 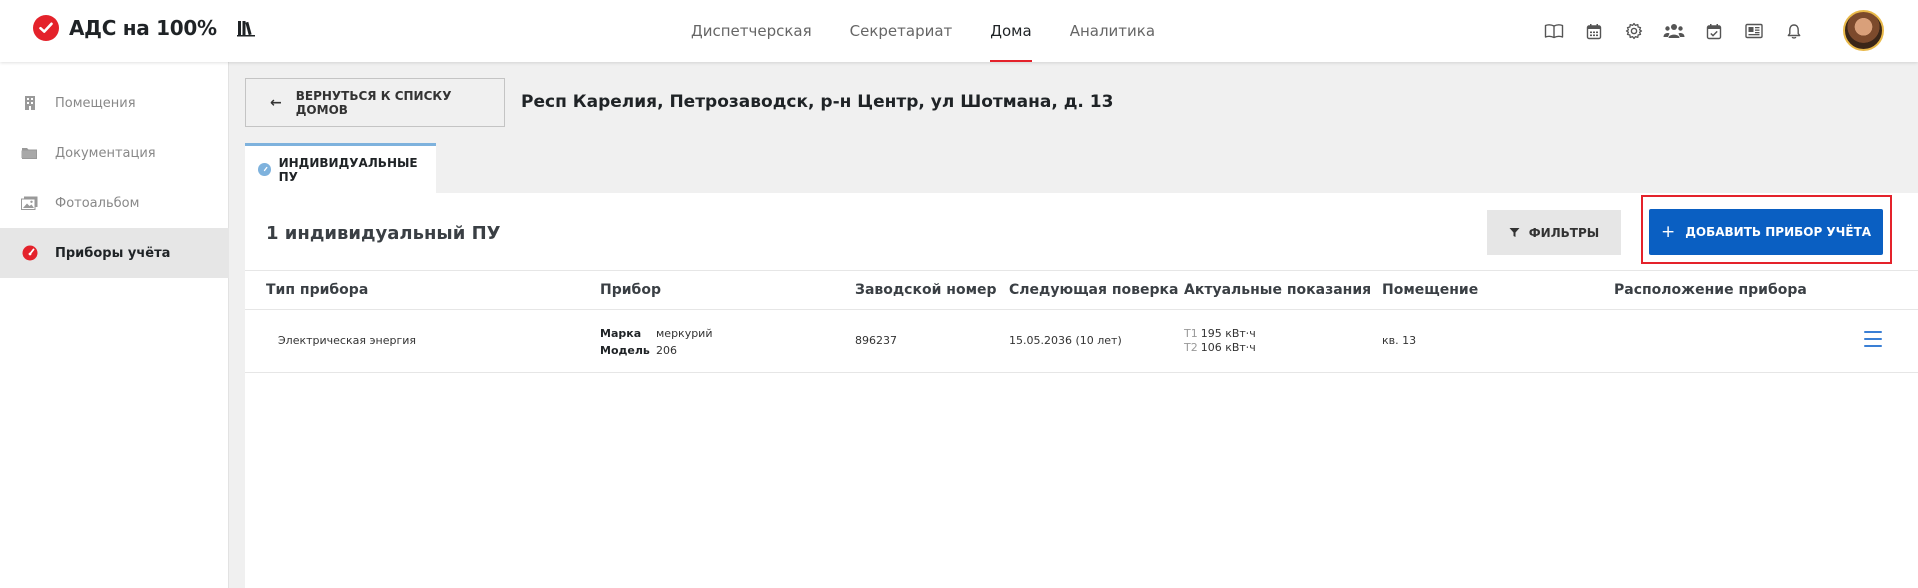 I want to click on sidebar-item-label: Приборы учёта, so click(x=113, y=253).